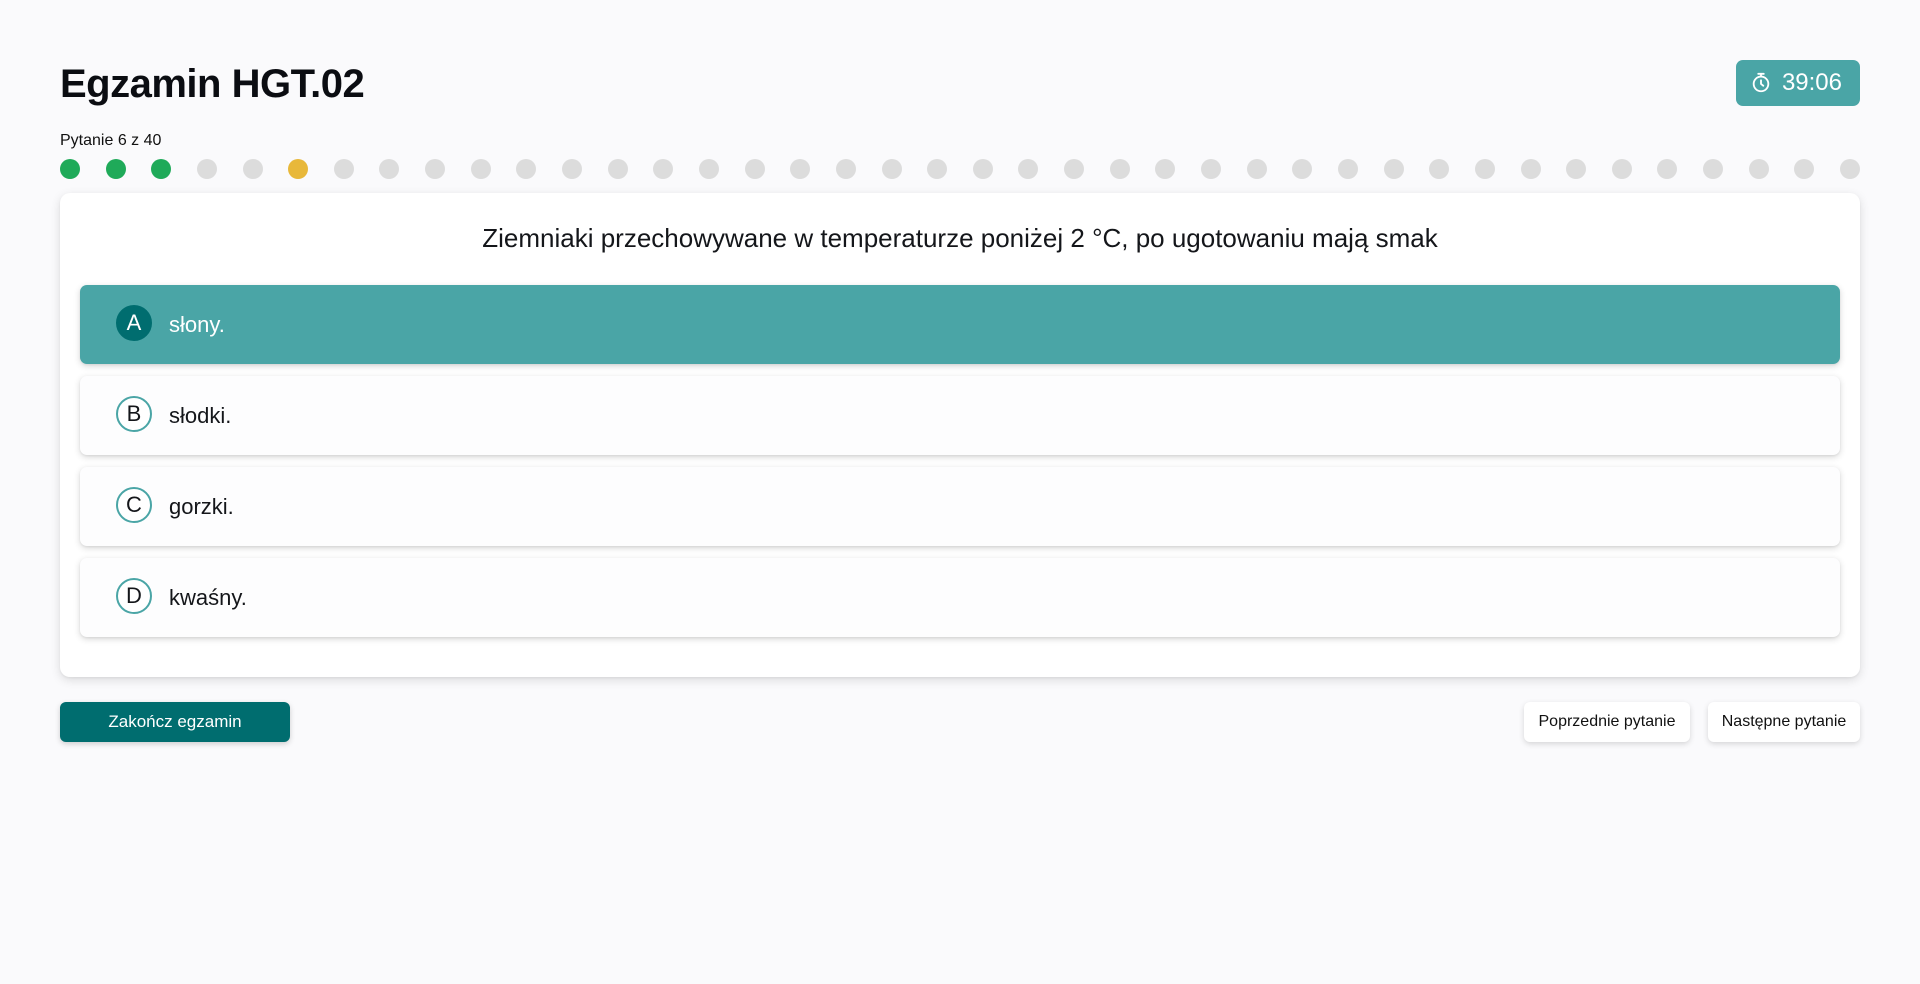 The width and height of the screenshot is (1920, 984). Describe the element at coordinates (960, 169) in the screenshot. I see `question-progress-dots` at that location.